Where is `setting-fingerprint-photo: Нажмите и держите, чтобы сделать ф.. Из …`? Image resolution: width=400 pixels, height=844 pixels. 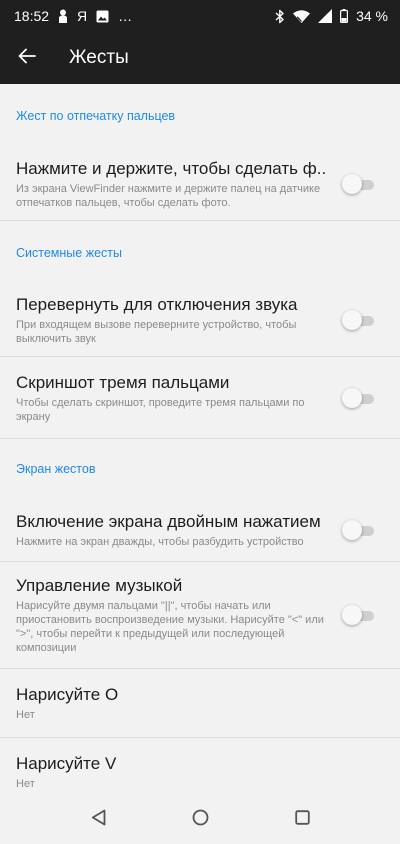
setting-fingerprint-photo: Нажмите и держите, чтобы сделать ф.. Из … is located at coordinates (200, 184).